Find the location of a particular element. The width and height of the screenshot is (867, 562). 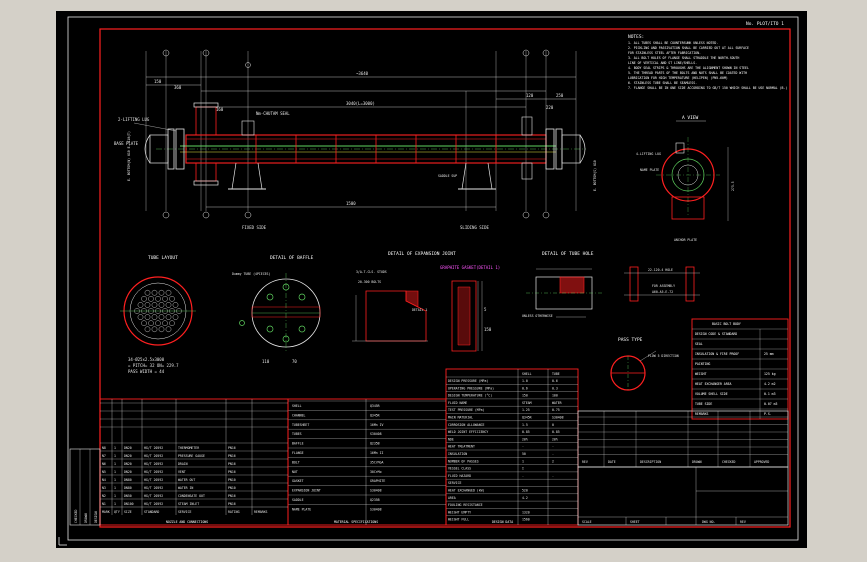

bom-row-label: HEAT EXCHANGER AREA is located at coordinates (713, 384).